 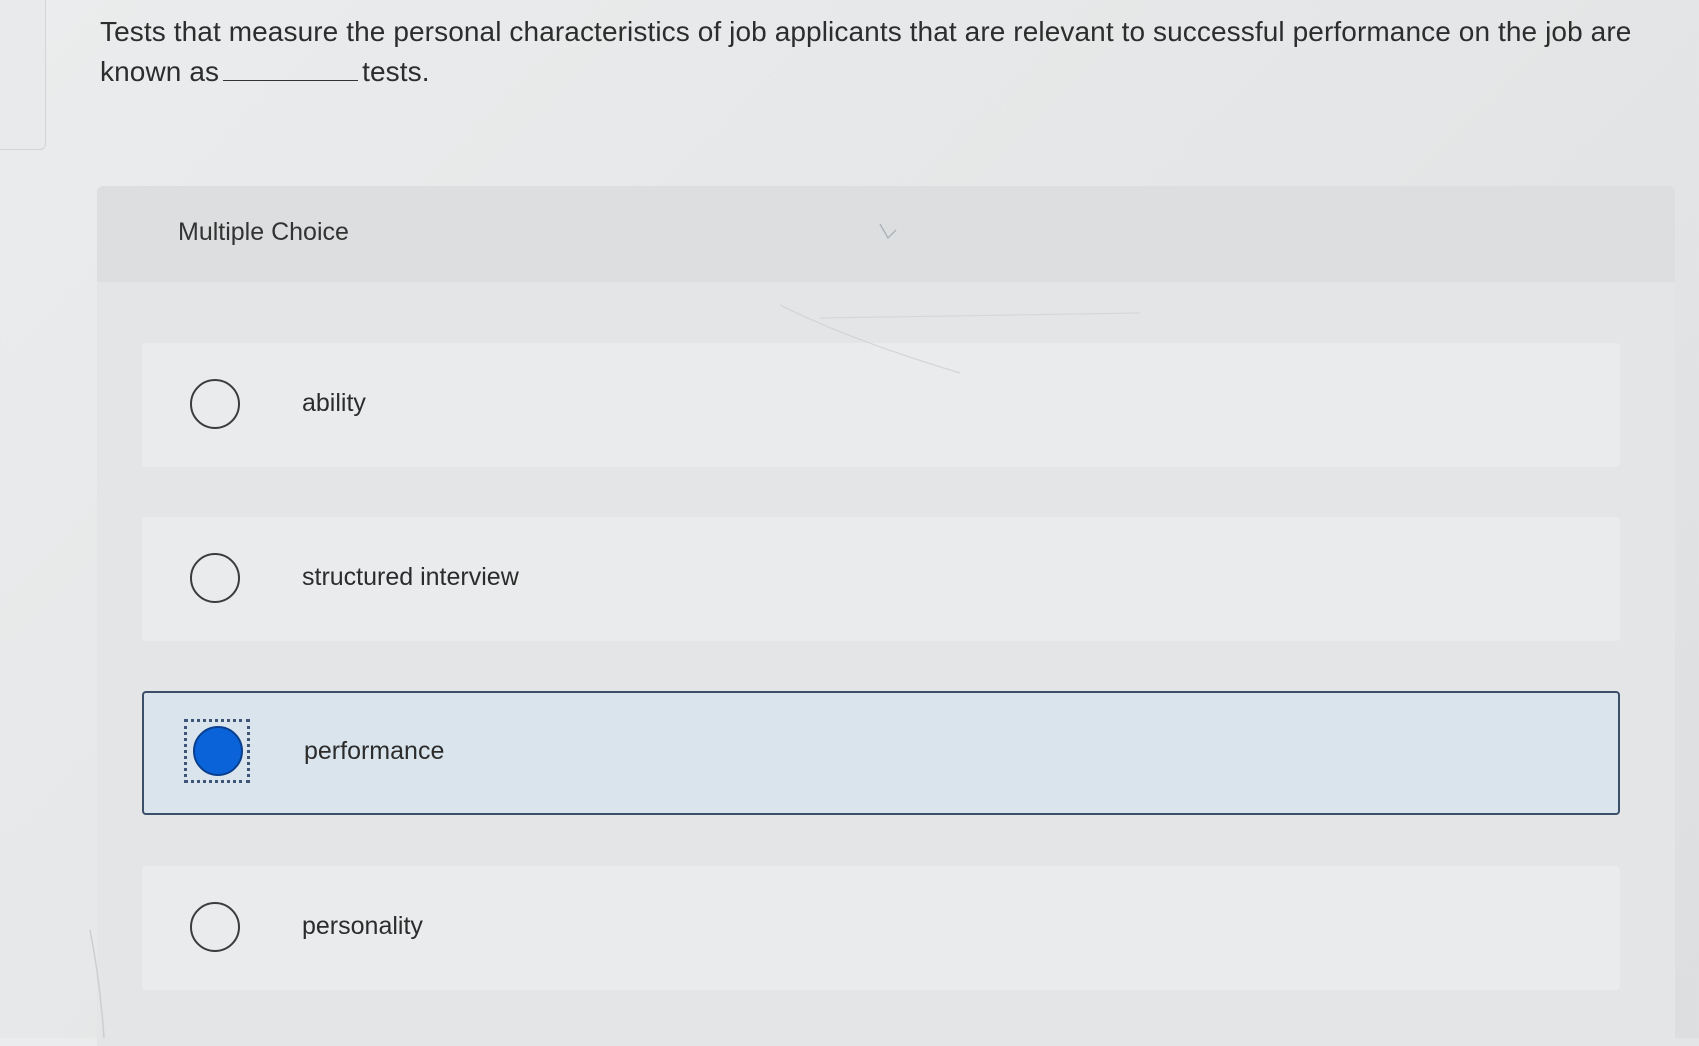 I want to click on multiple-choice-header: Multiple Choice, so click(x=886, y=234).